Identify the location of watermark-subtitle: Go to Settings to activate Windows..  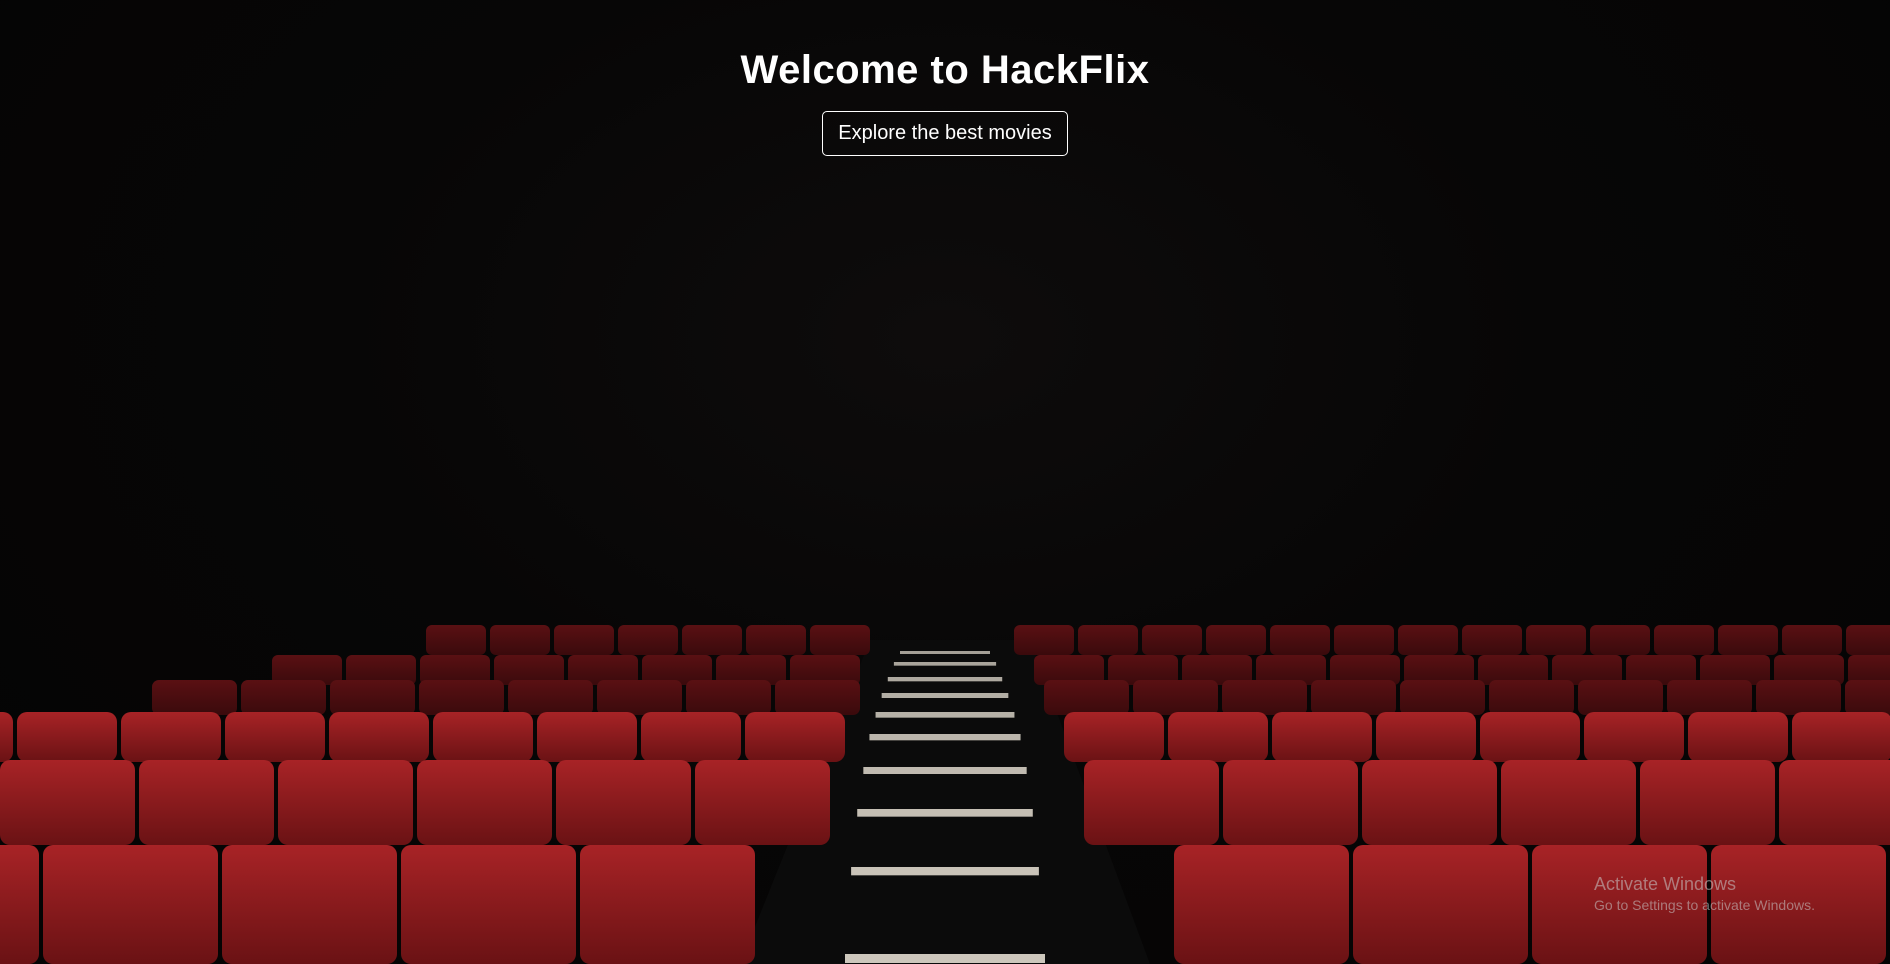
(1704, 905).